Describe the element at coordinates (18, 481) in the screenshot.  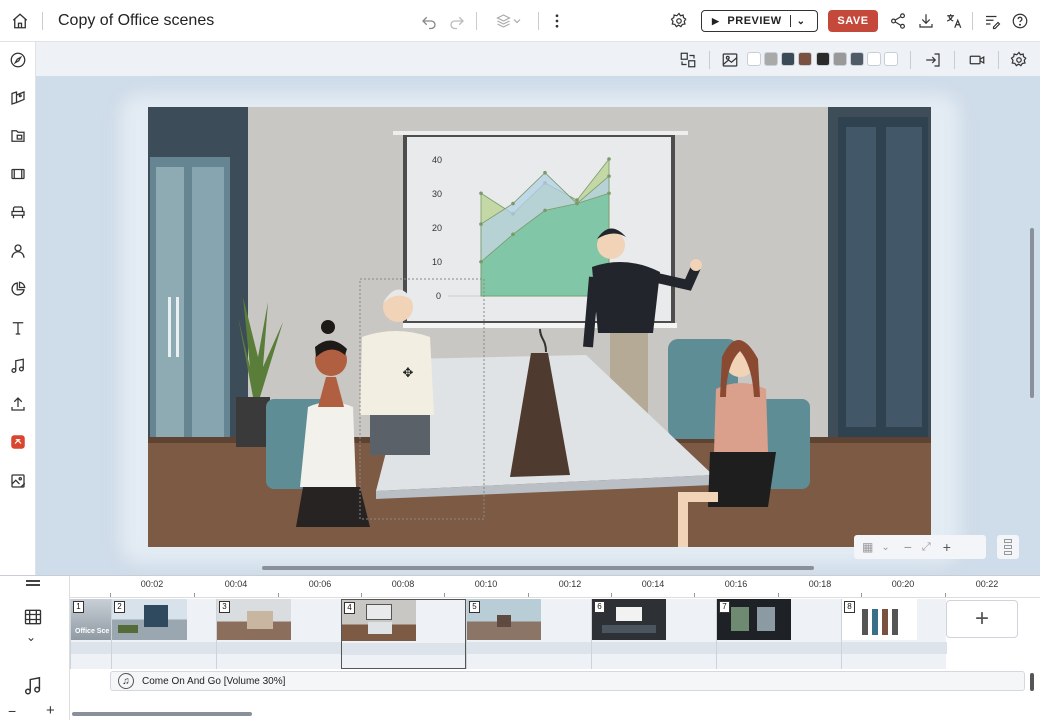
I see `image-edit-icon` at that location.